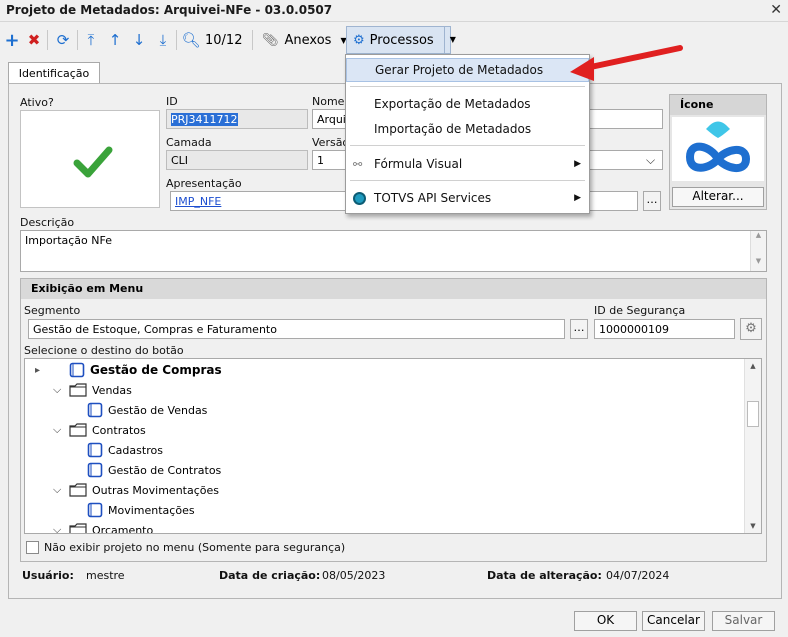 Image resolution: width=788 pixels, height=637 pixels. Describe the element at coordinates (753, 414) in the screenshot. I see `scroll-thumb` at that location.